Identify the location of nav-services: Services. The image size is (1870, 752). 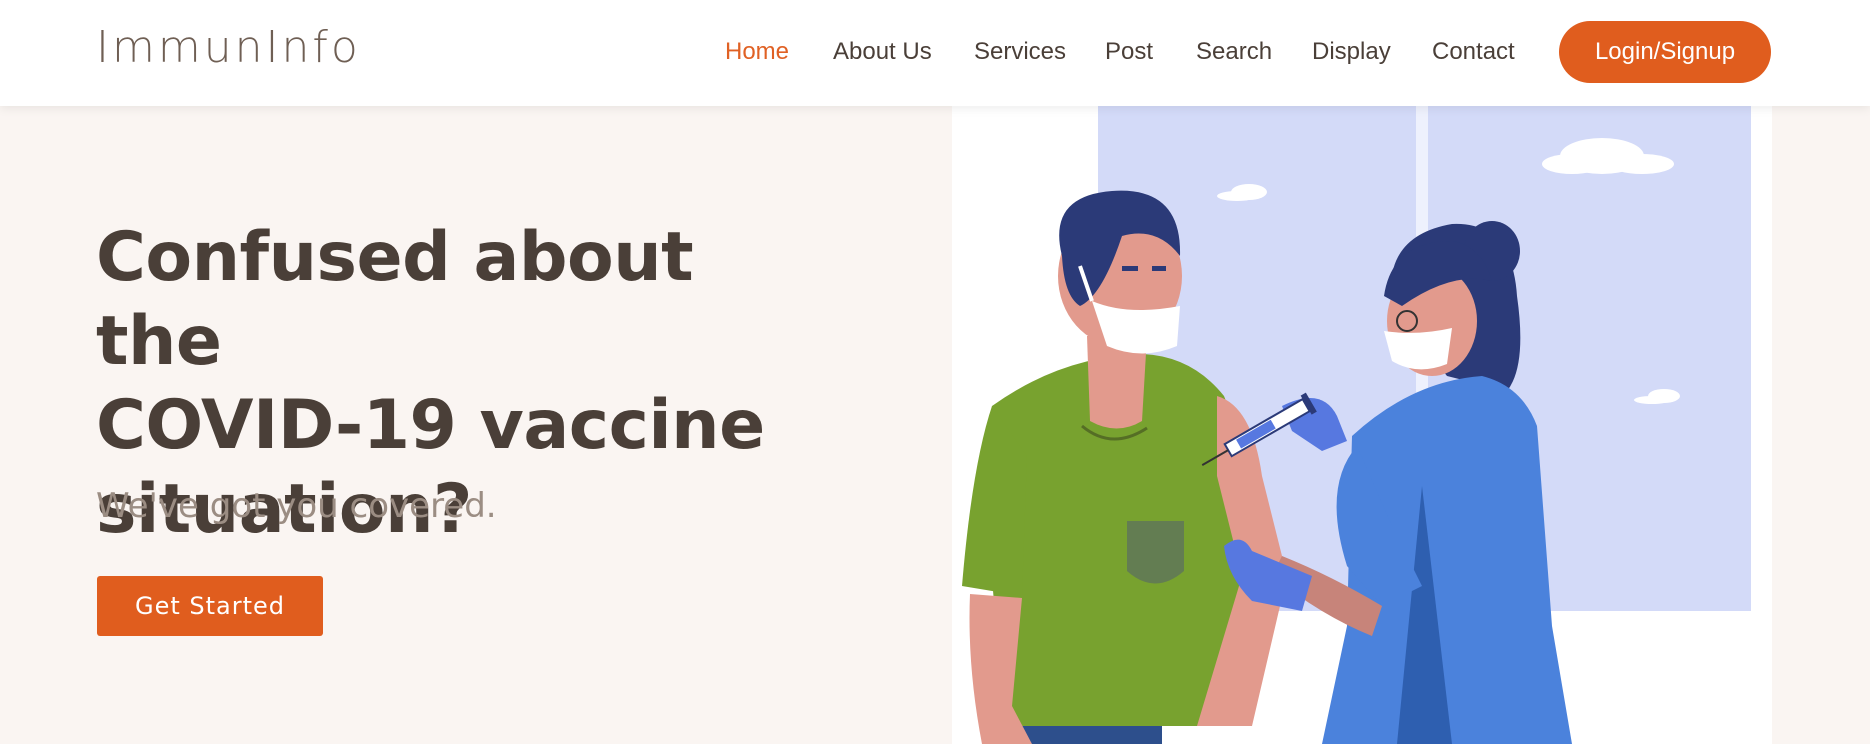
(1020, 52).